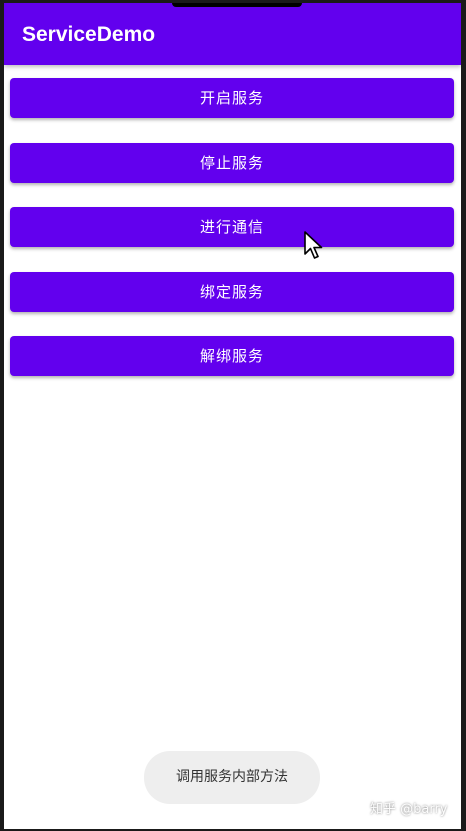 The height and width of the screenshot is (831, 466). Describe the element at coordinates (232, 356) in the screenshot. I see `unbind-service-button: 解绑服务` at that location.